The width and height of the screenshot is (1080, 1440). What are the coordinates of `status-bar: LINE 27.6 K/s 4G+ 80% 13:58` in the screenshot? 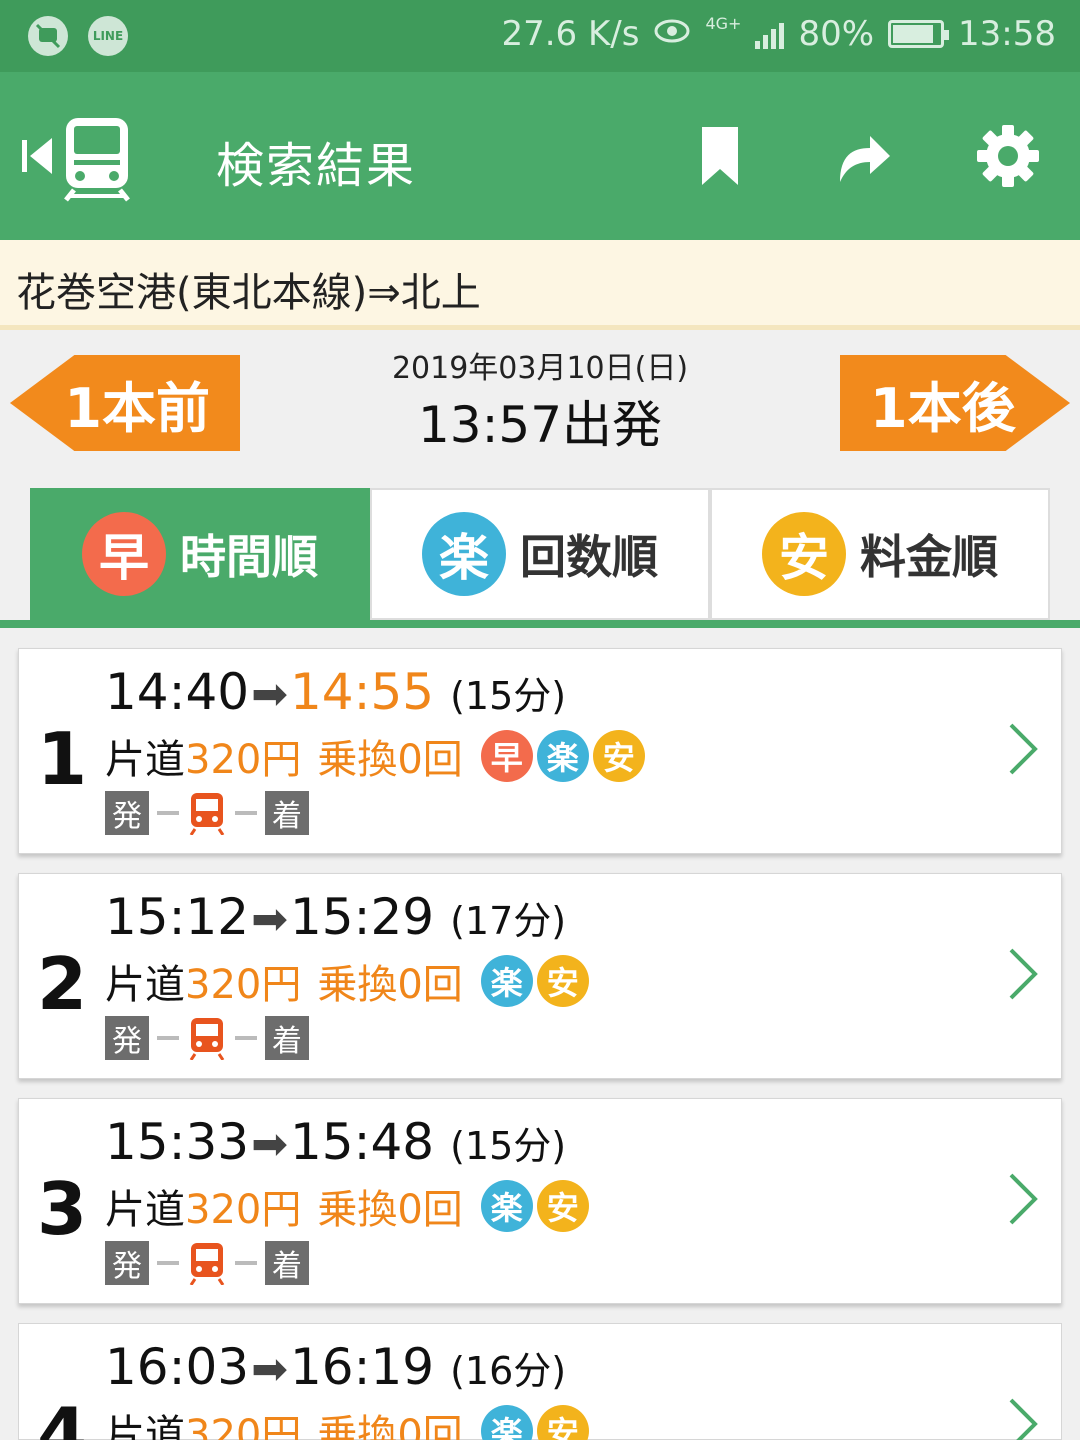 It's located at (540, 36).